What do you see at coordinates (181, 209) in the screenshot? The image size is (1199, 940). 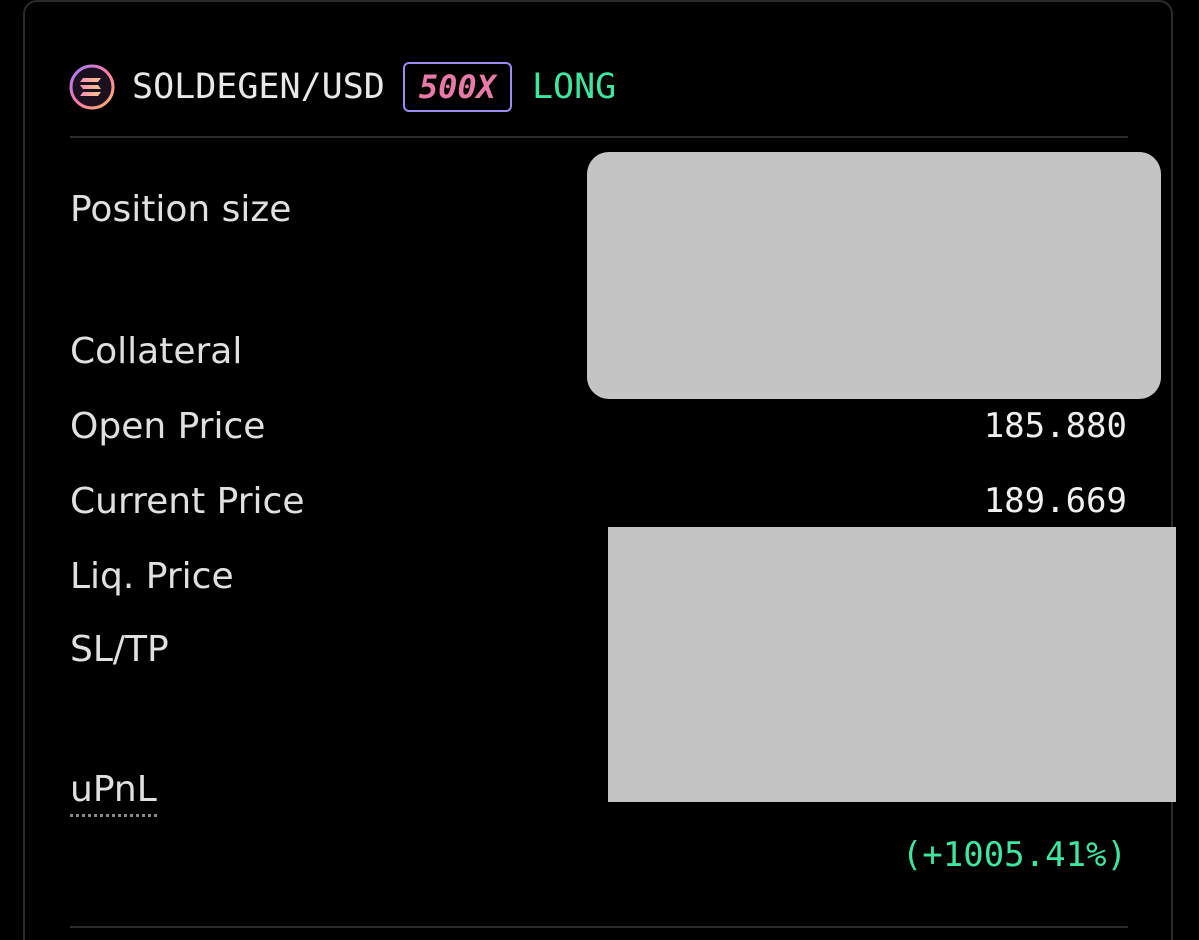 I see `position-size-label: Position size` at bounding box center [181, 209].